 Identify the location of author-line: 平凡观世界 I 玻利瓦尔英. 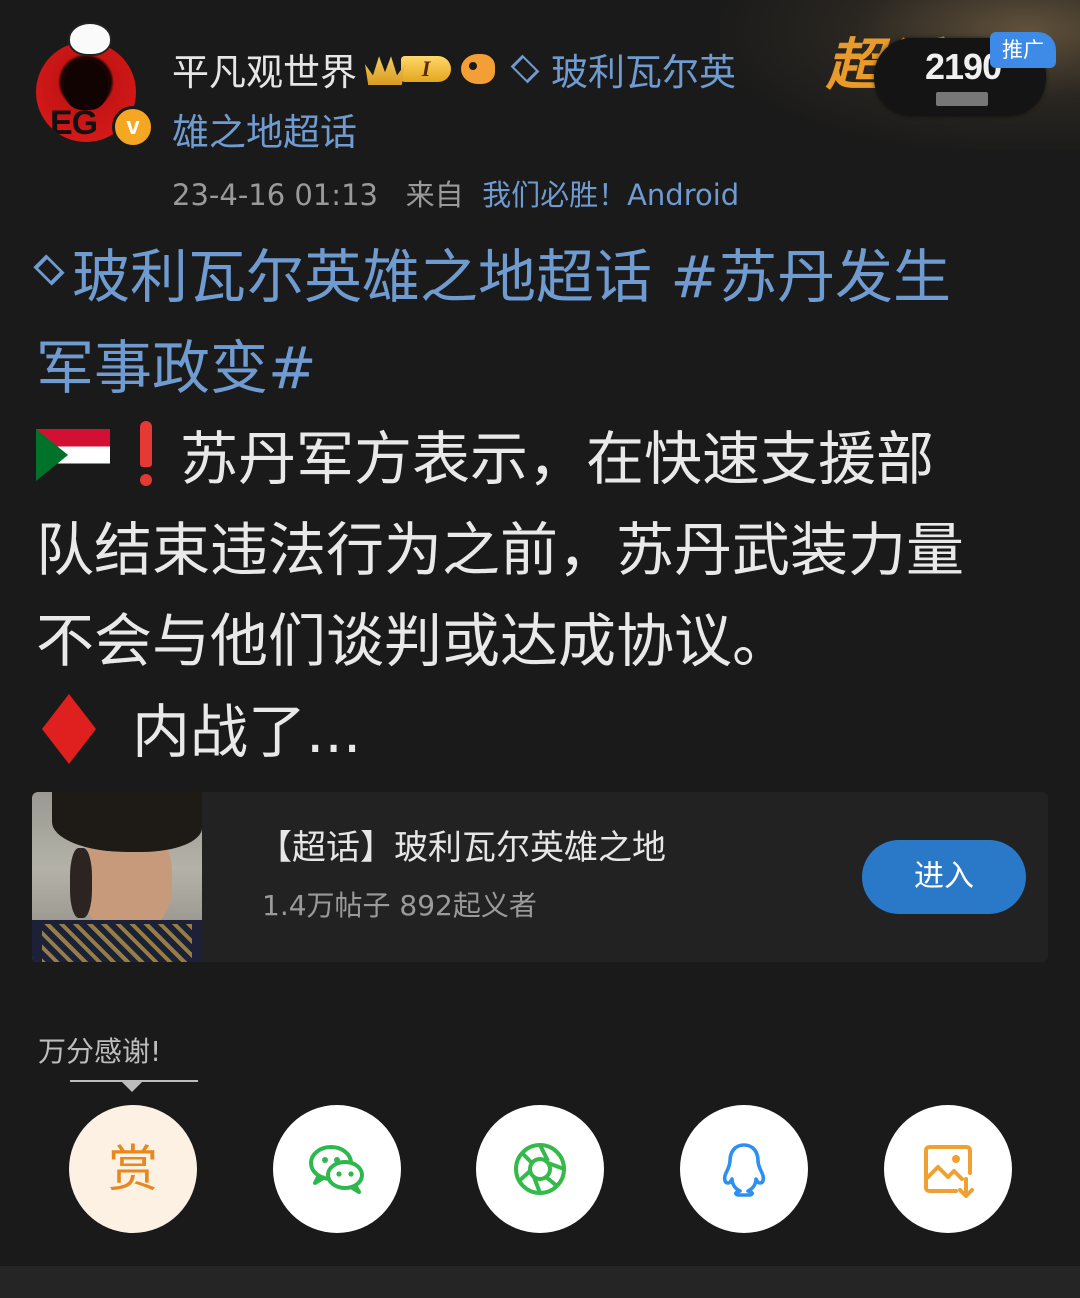
(454, 69).